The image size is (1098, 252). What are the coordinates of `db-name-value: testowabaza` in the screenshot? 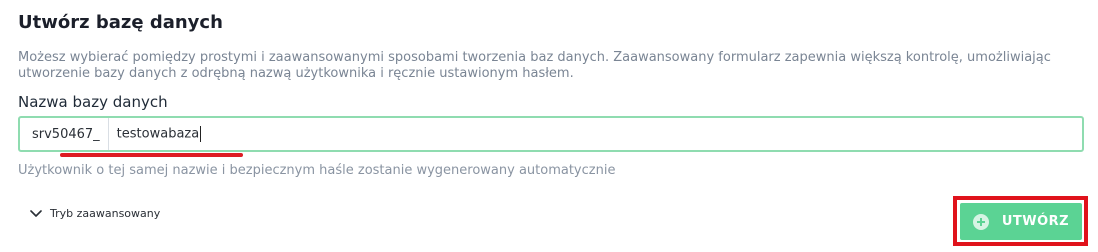 It's located at (158, 134).